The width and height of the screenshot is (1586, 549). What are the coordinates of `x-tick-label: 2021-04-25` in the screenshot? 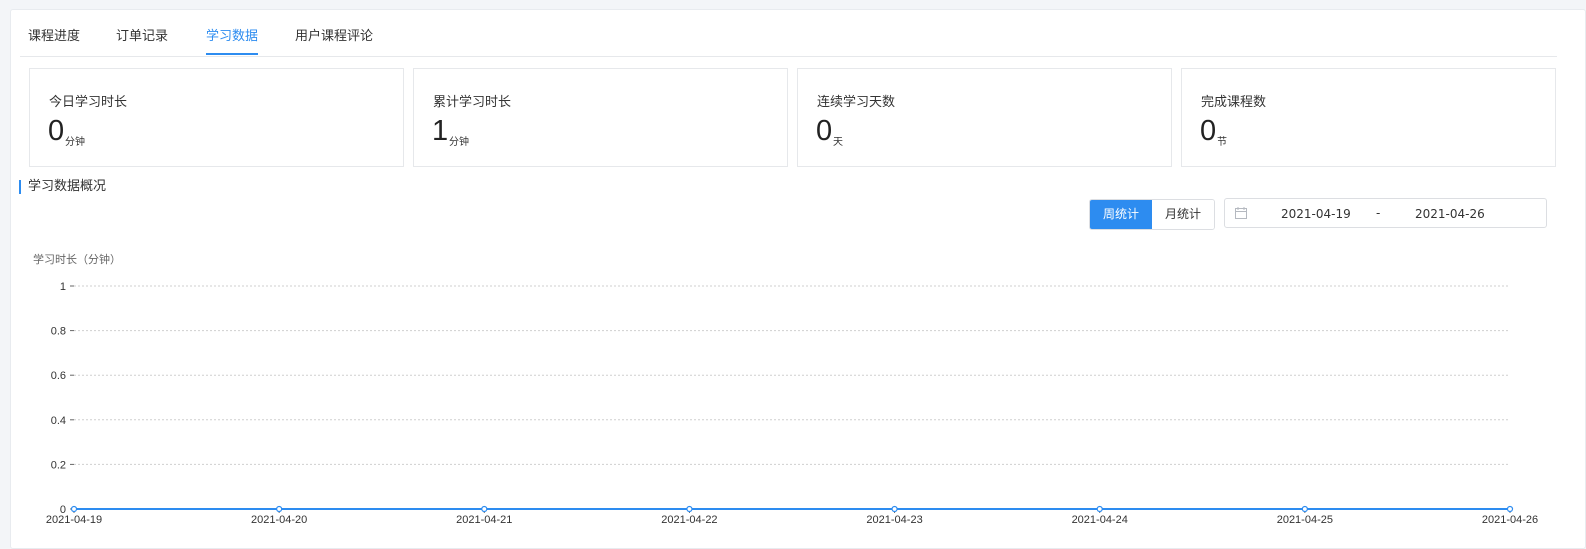 It's located at (1305, 520).